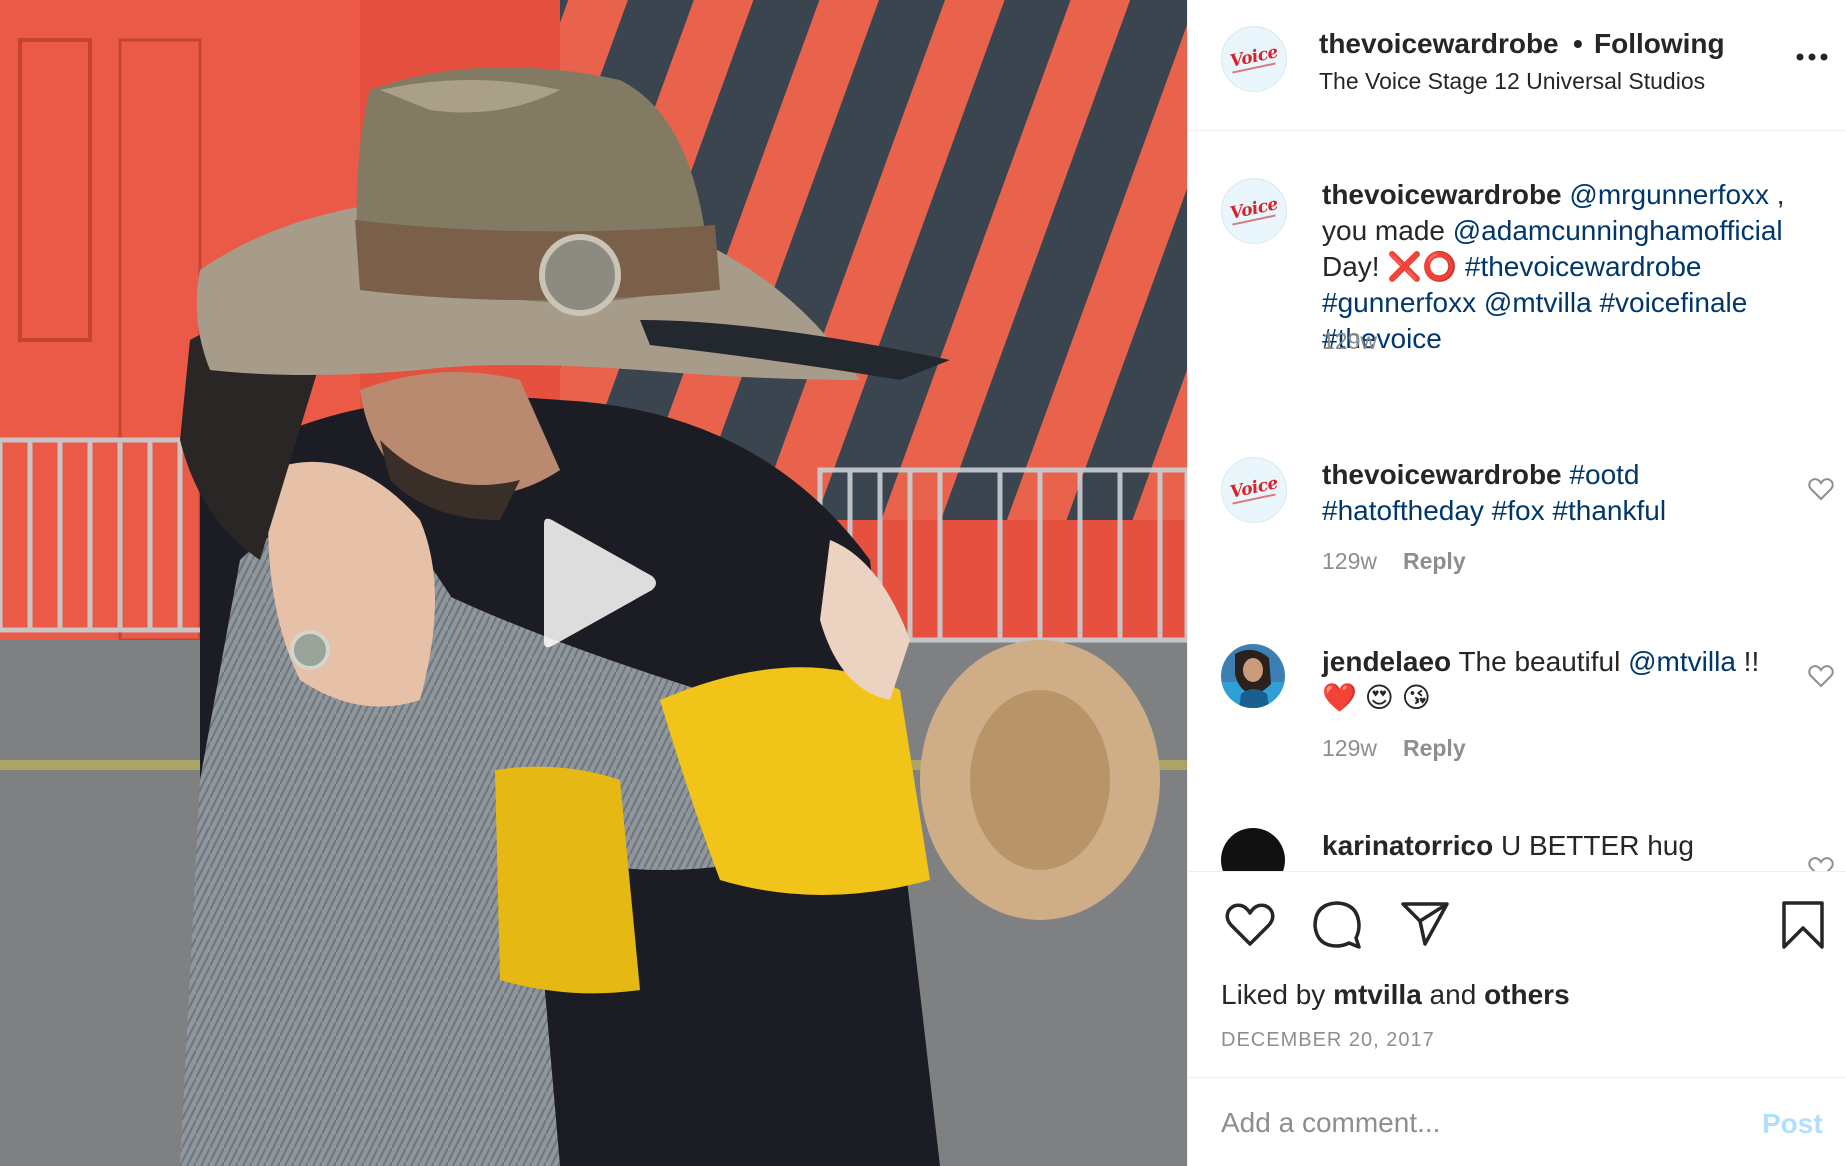  I want to click on comment-fragment: U BETTER hug, so click(1597, 845).